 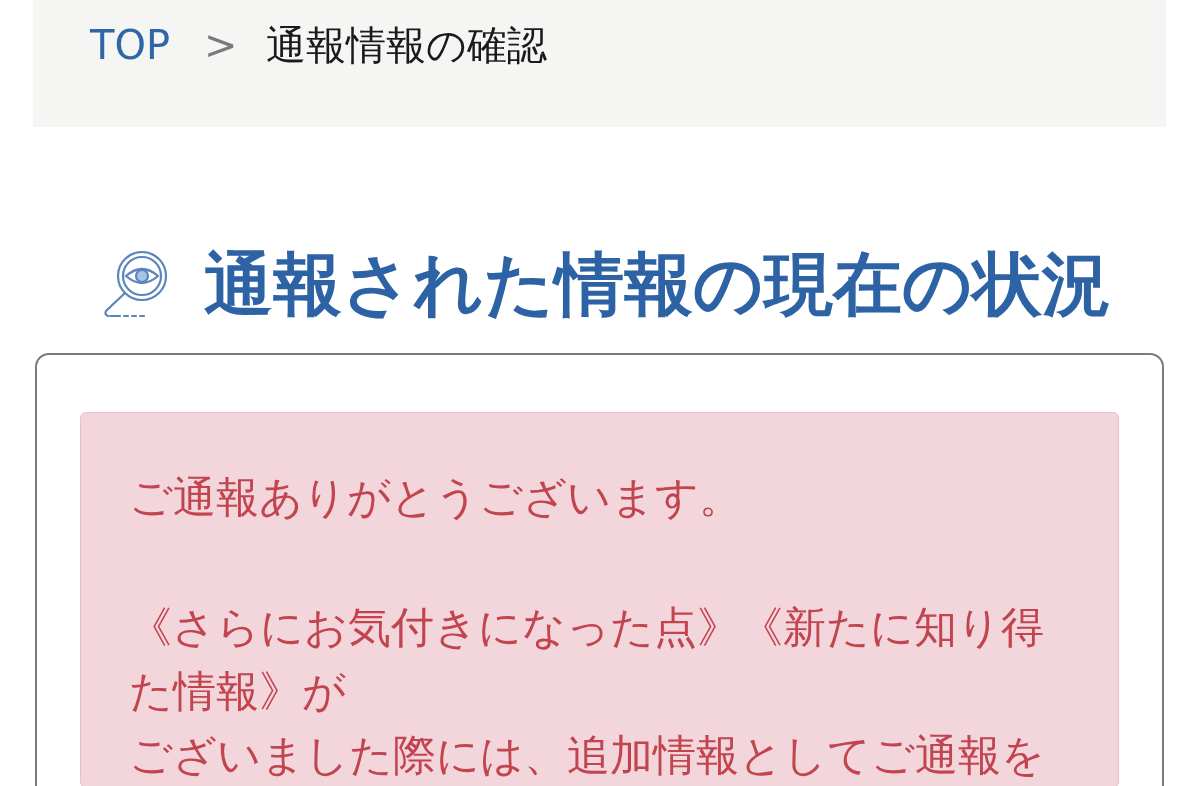 I want to click on page-heading: 通報された情報の現在の状況, so click(x=657, y=284).